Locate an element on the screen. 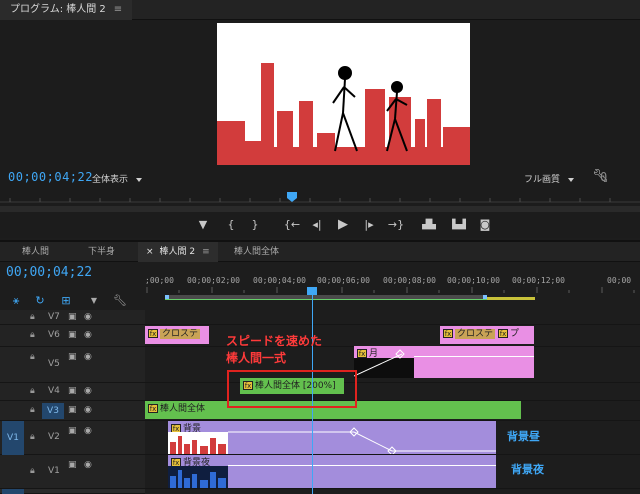 The image size is (640, 494). clip-v6-cross-dissolve-2: fx クロステ fx プ is located at coordinates (487, 335).